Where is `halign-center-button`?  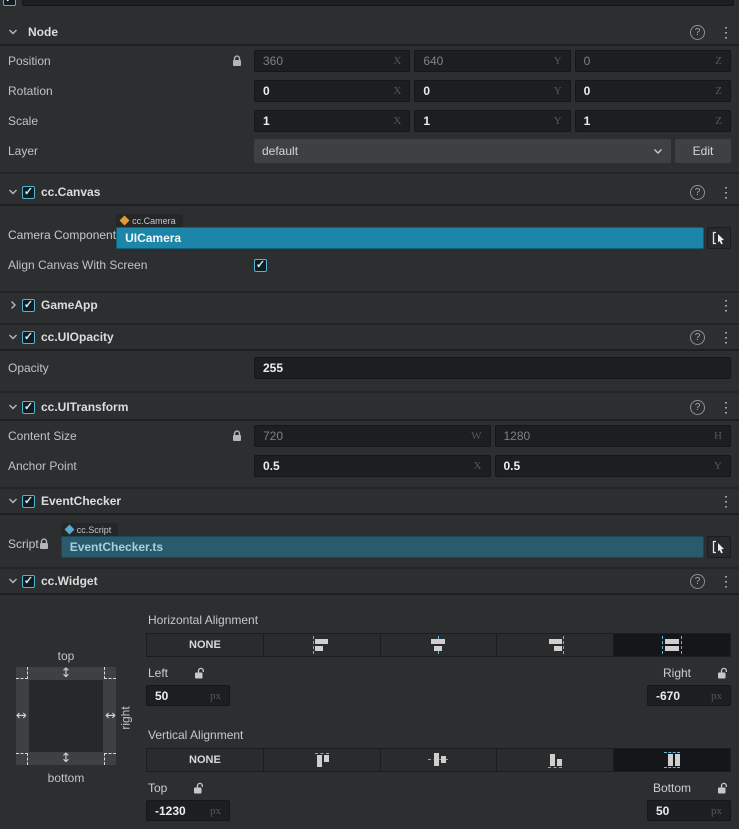 halign-center-button is located at coordinates (439, 645).